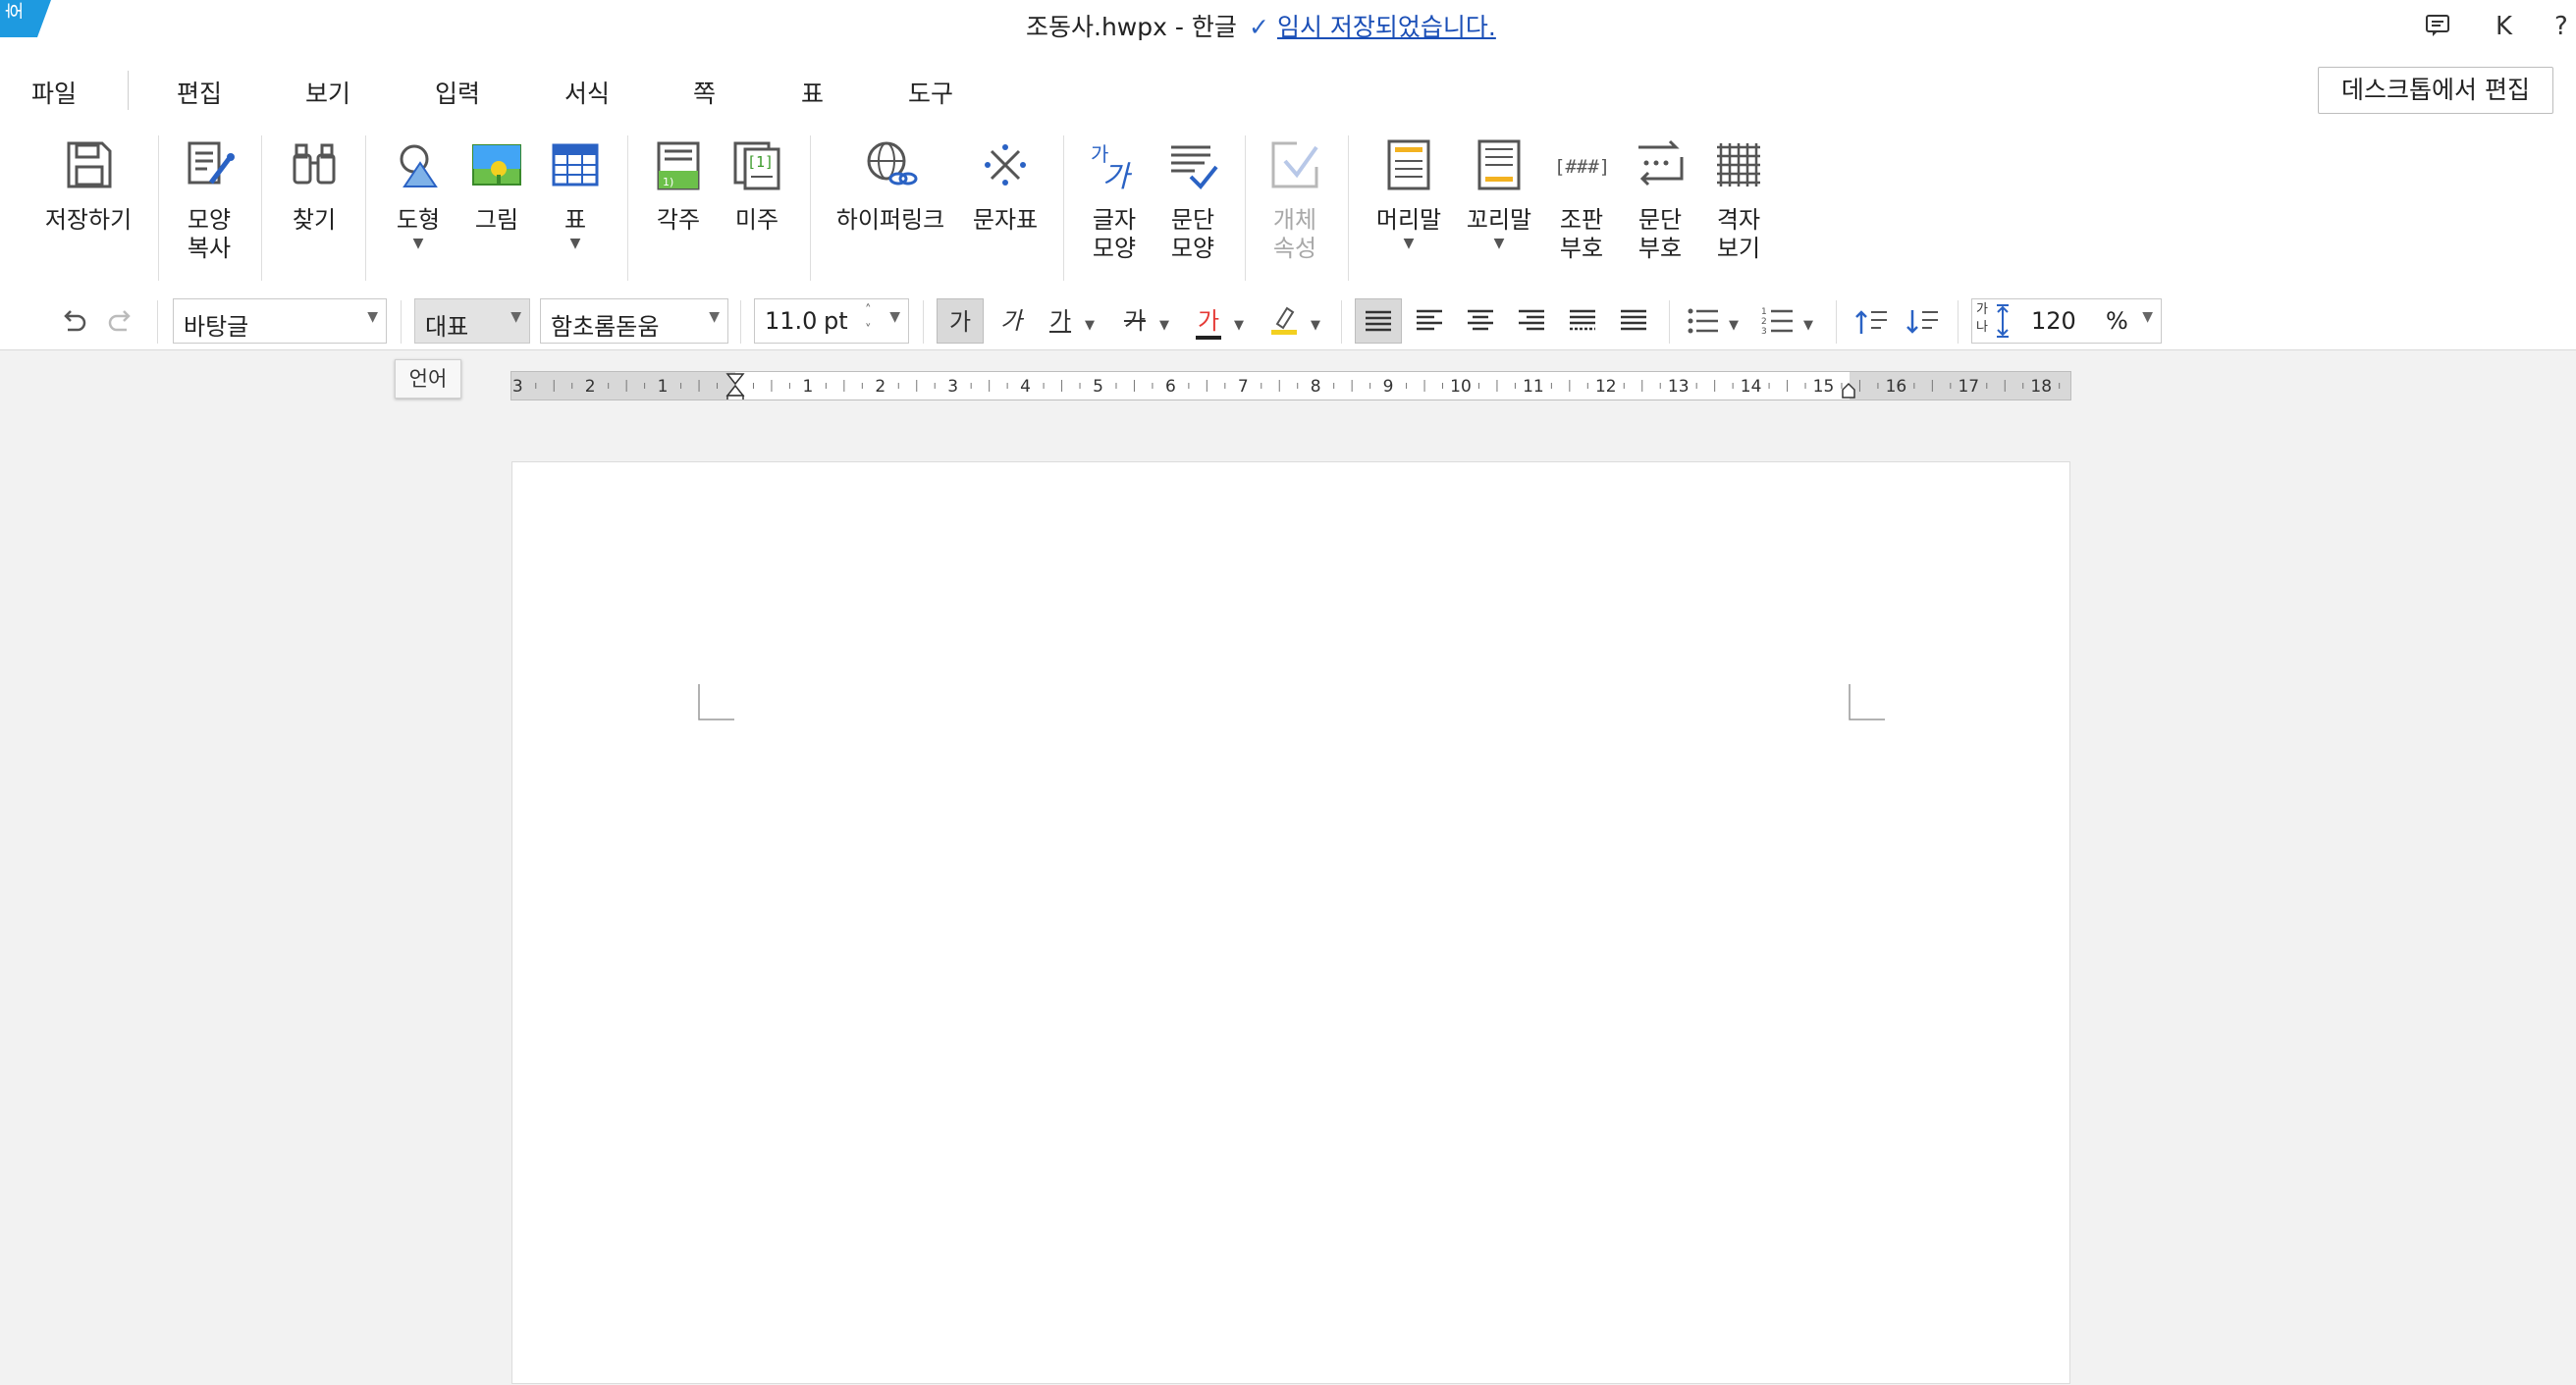  Describe the element at coordinates (447, 327) in the screenshot. I see `language-value: 대표` at that location.